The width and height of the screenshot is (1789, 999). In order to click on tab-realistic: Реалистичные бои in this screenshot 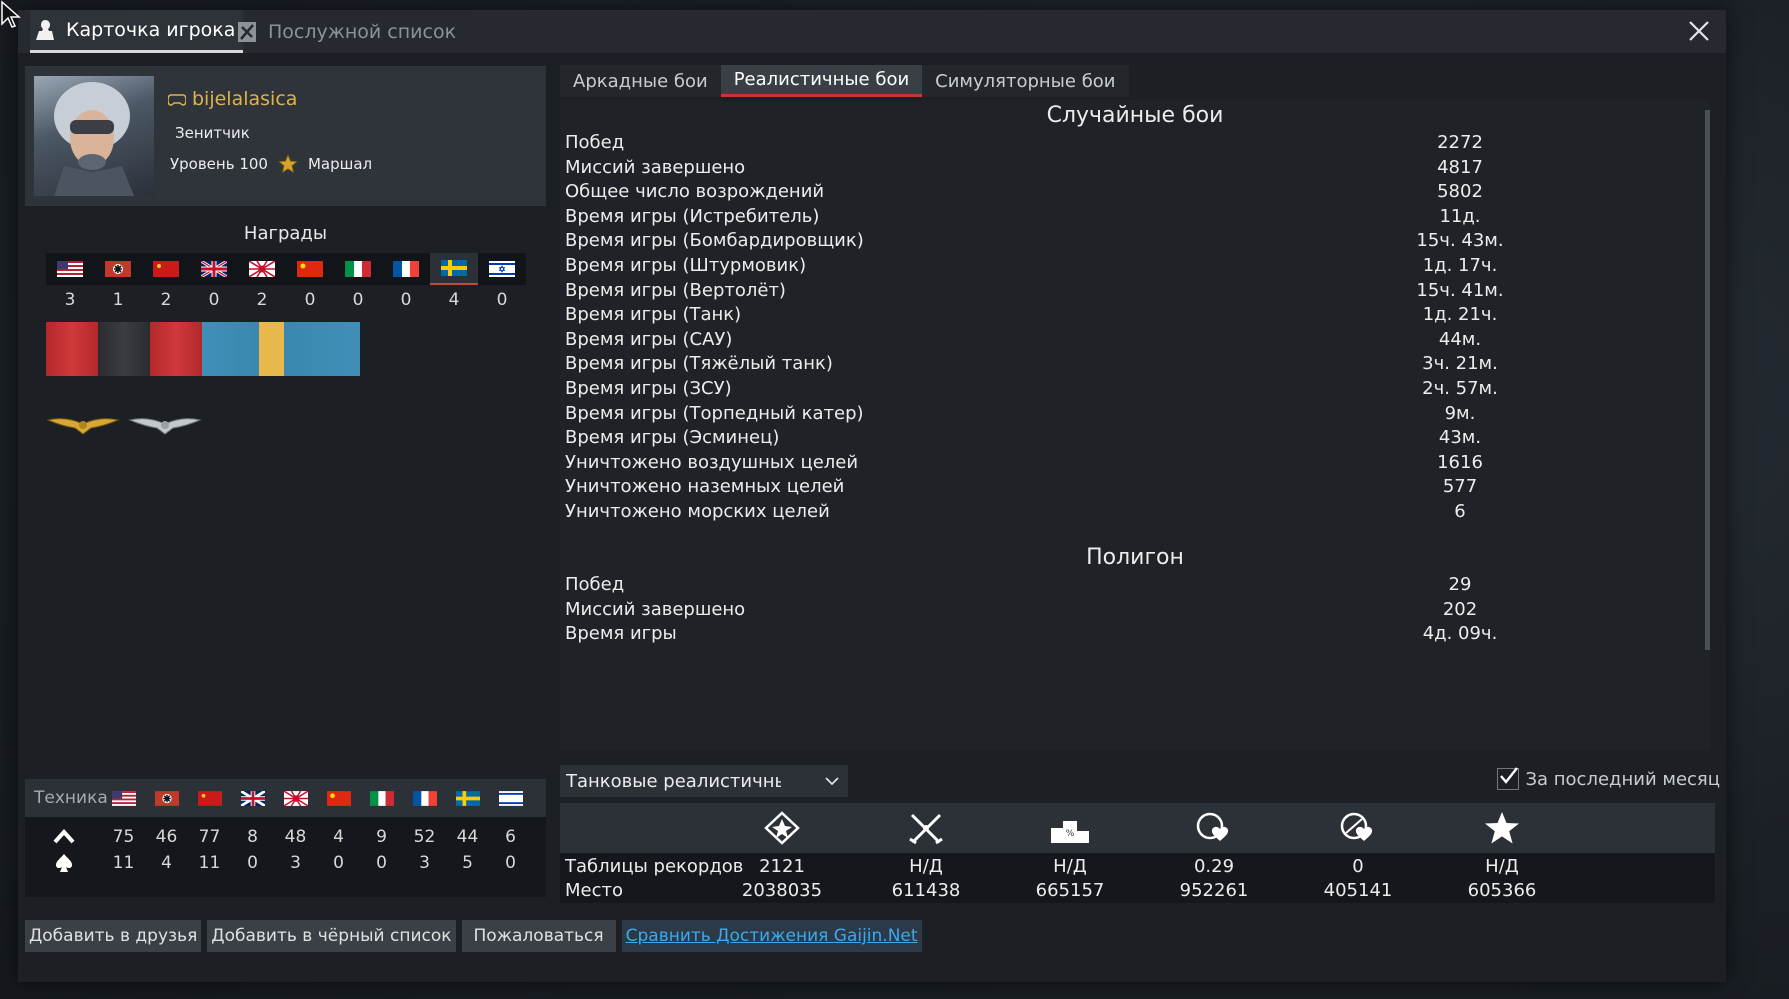, I will do `click(821, 81)`.